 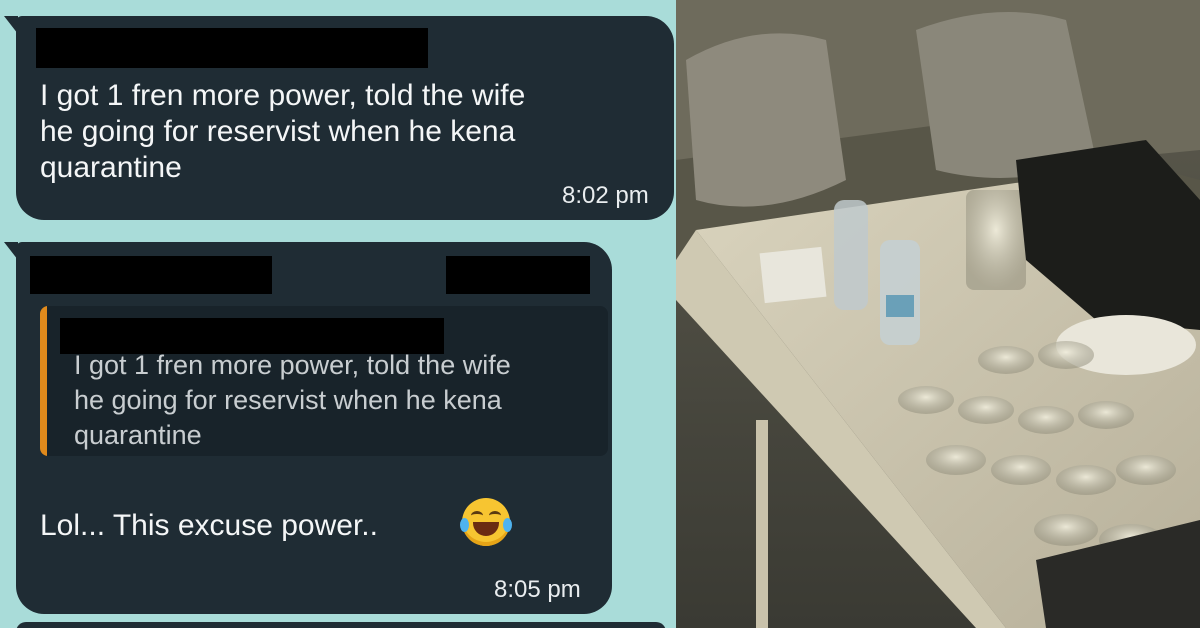 I want to click on message-time: 8:05 pm, so click(x=537, y=589).